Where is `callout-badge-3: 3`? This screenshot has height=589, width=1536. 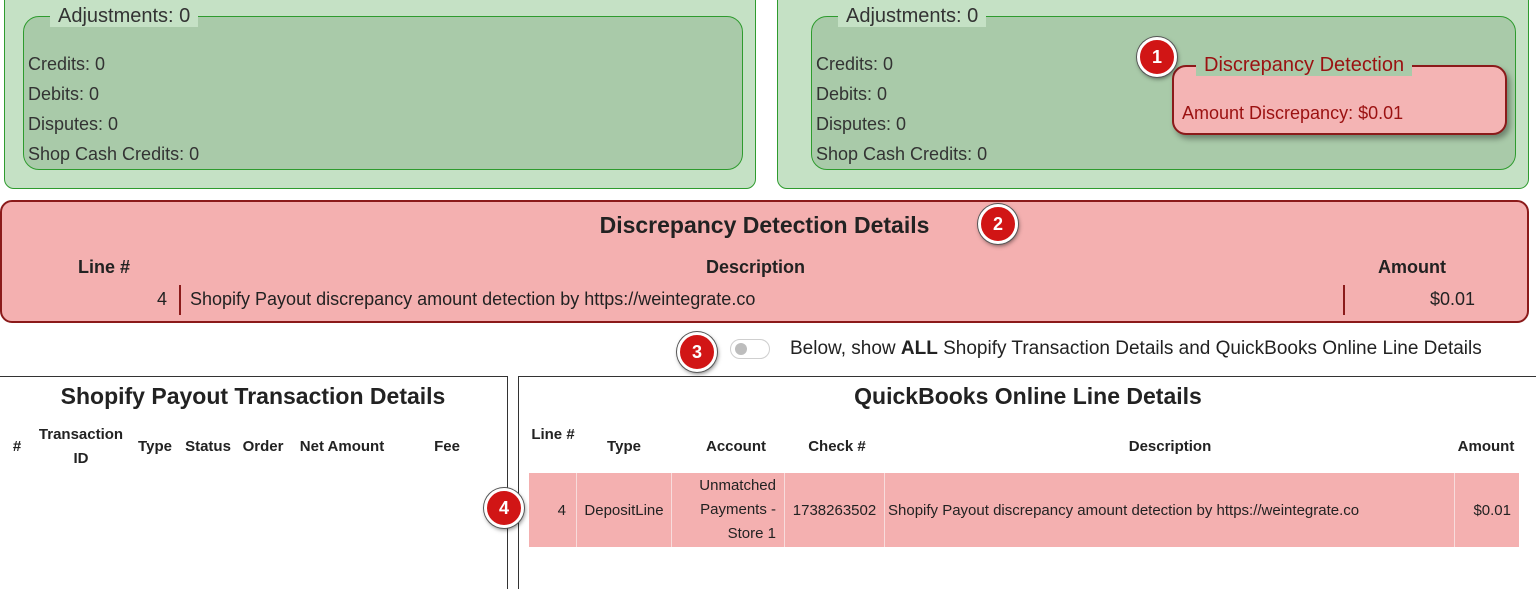
callout-badge-3: 3 is located at coordinates (697, 352).